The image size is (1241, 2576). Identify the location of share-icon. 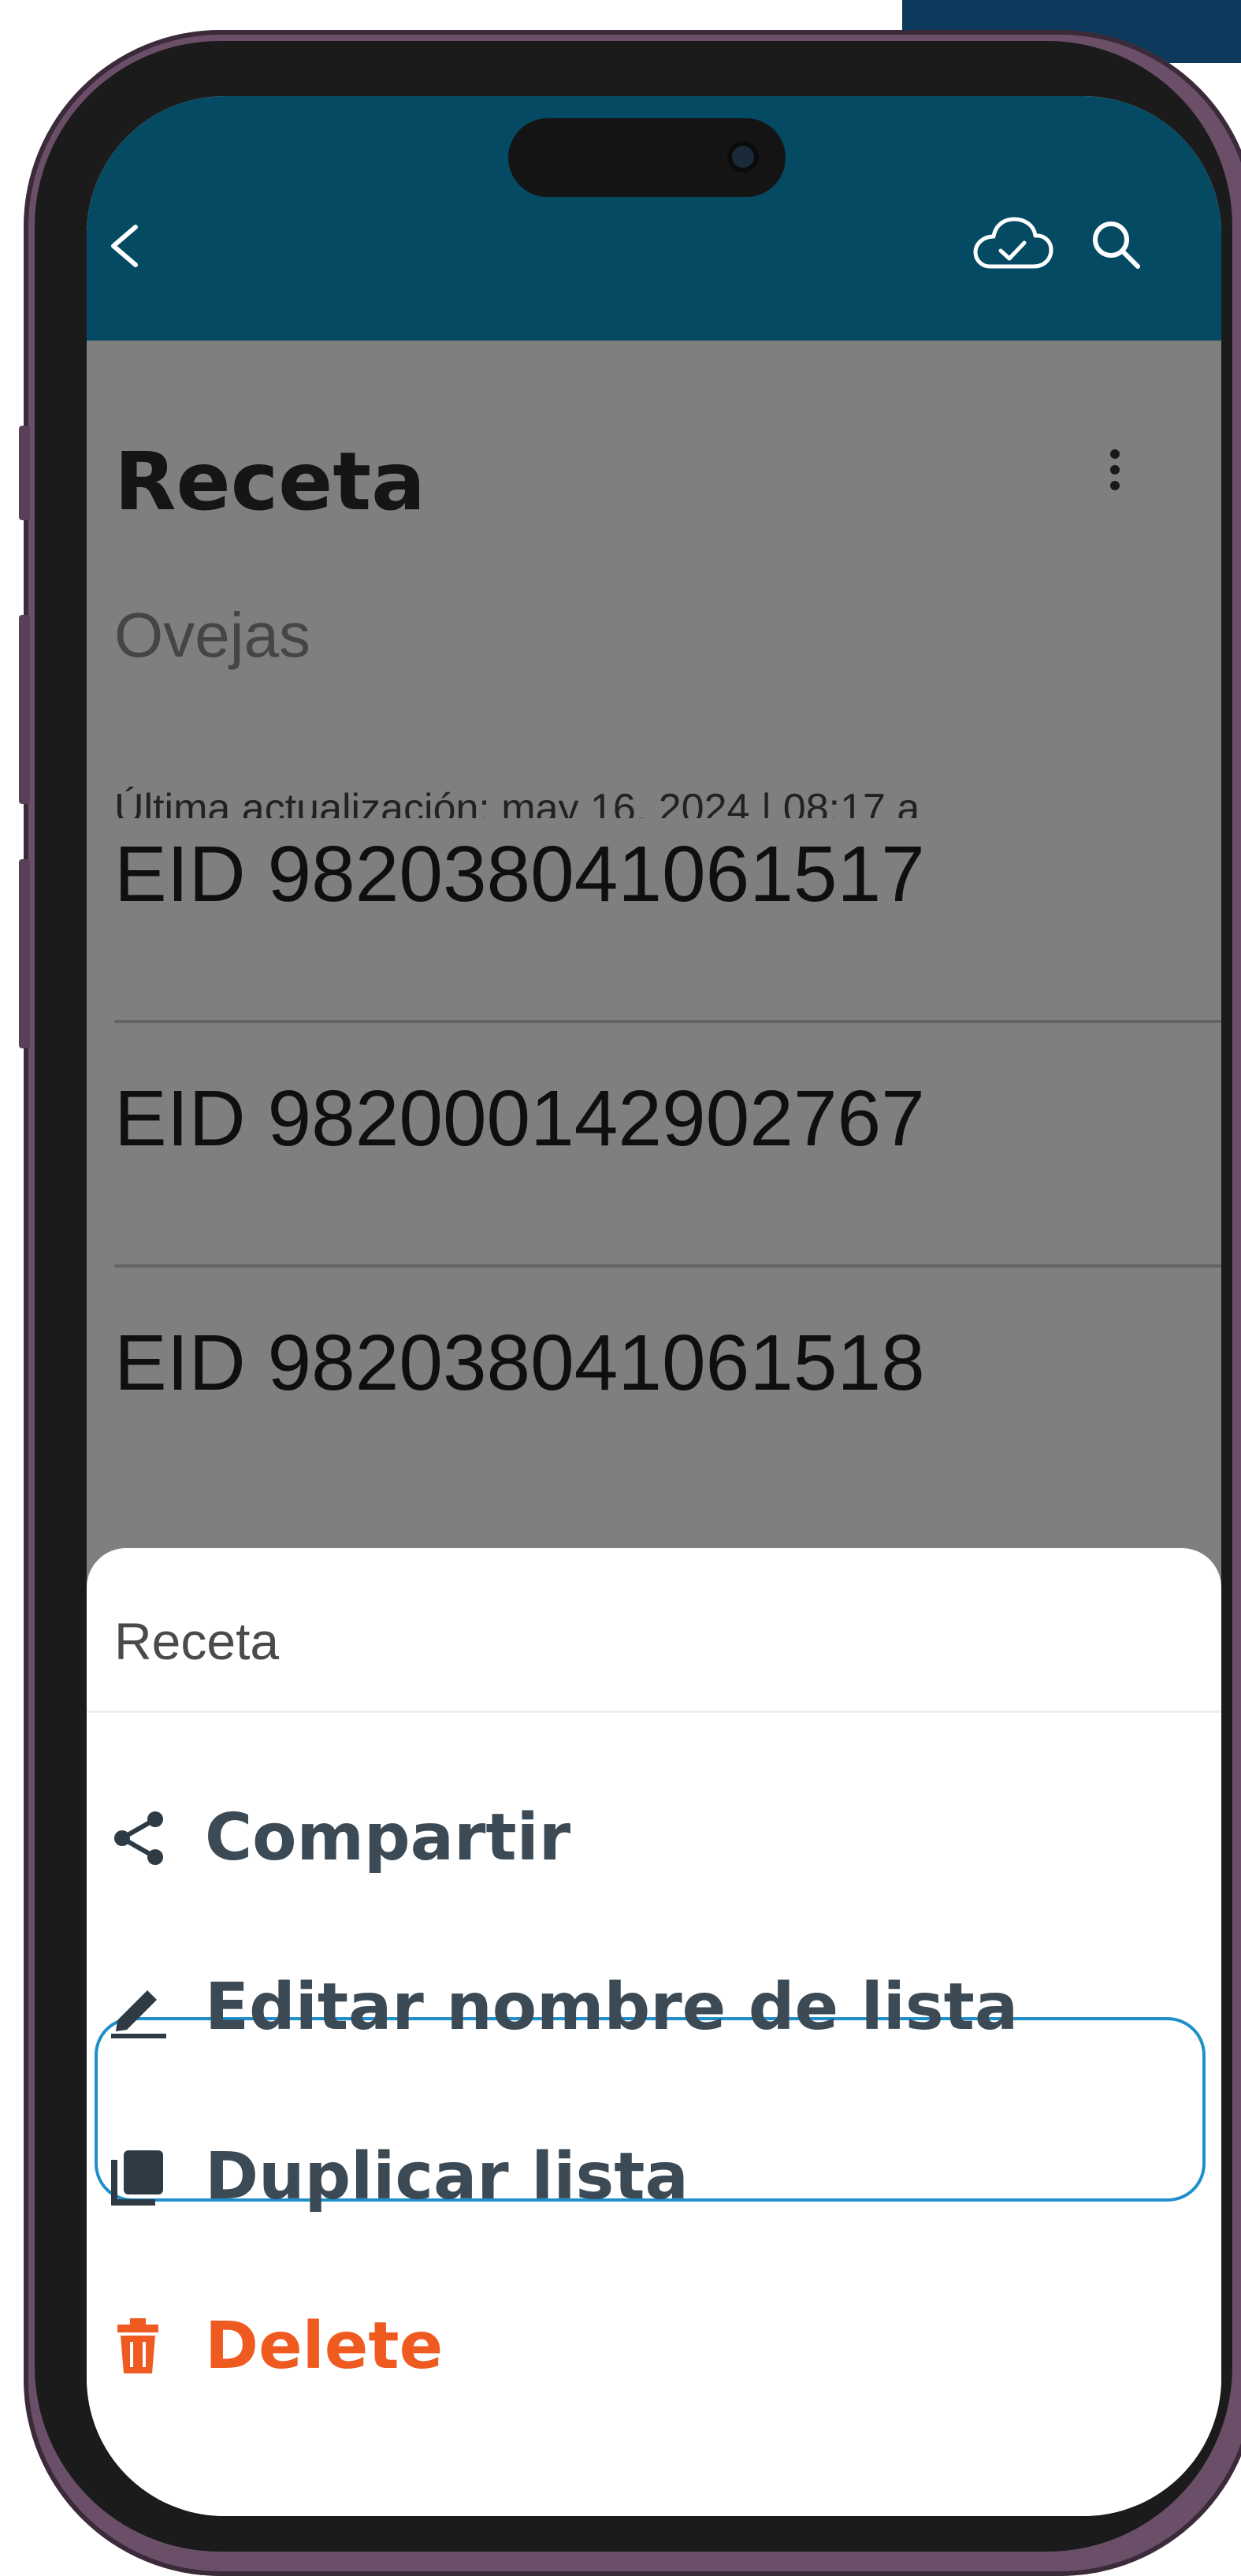
(137, 1838).